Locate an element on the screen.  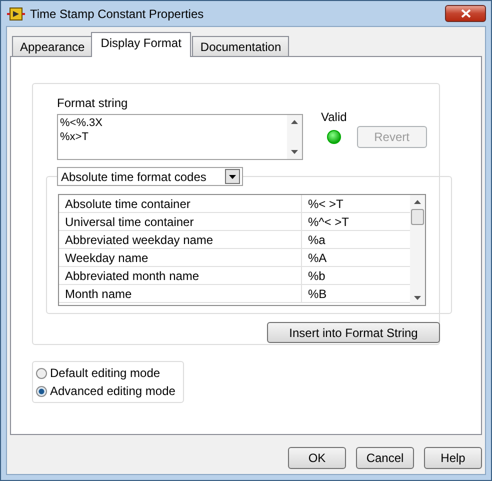
table-cell-text: %A is located at coordinates (317, 257).